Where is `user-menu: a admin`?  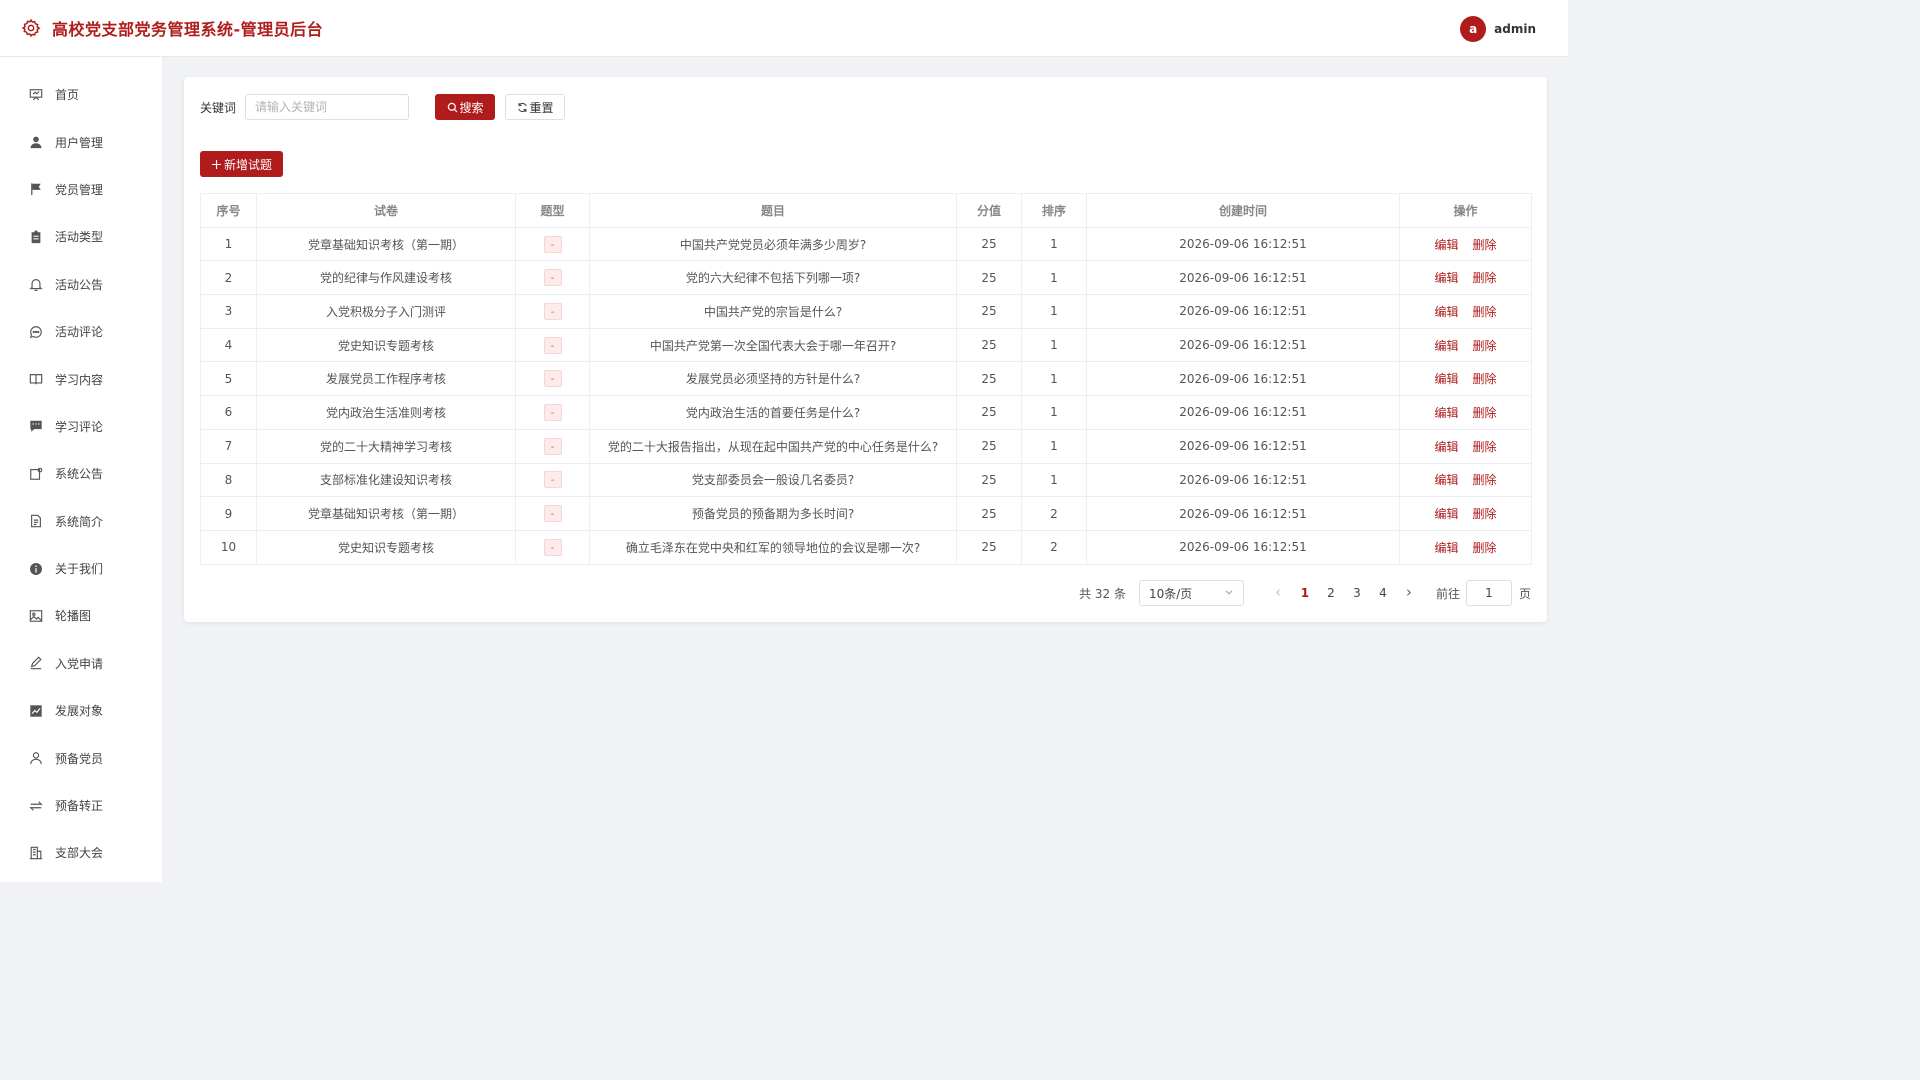 user-menu: a admin is located at coordinates (1498, 29).